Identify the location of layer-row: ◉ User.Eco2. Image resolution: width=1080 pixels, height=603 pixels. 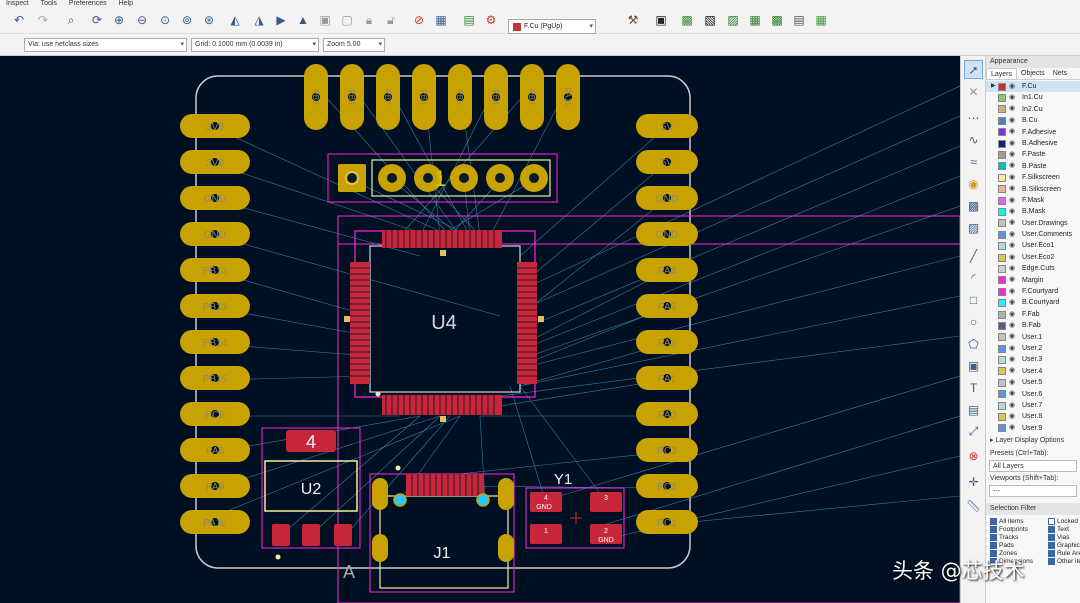
(1033, 257).